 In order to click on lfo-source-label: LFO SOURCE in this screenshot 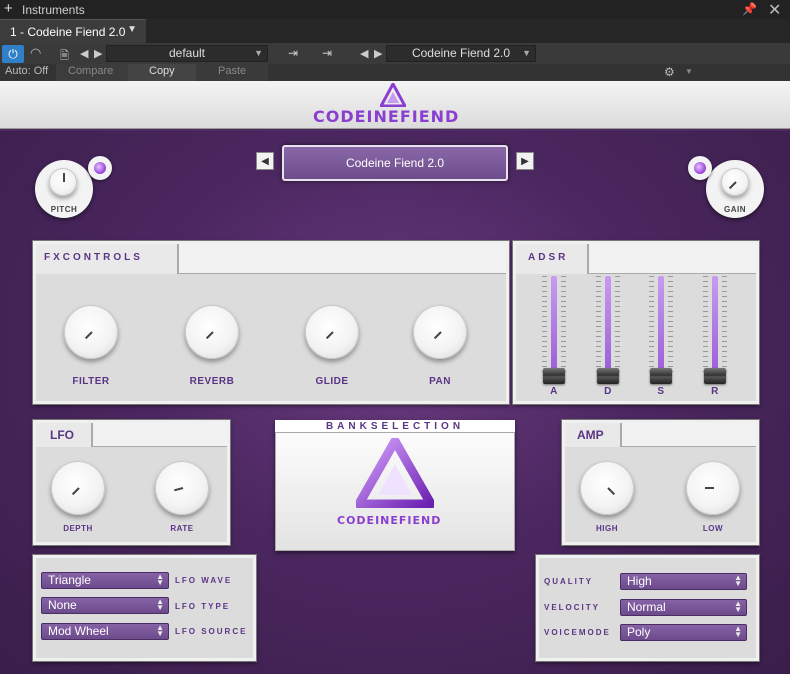, I will do `click(211, 631)`.